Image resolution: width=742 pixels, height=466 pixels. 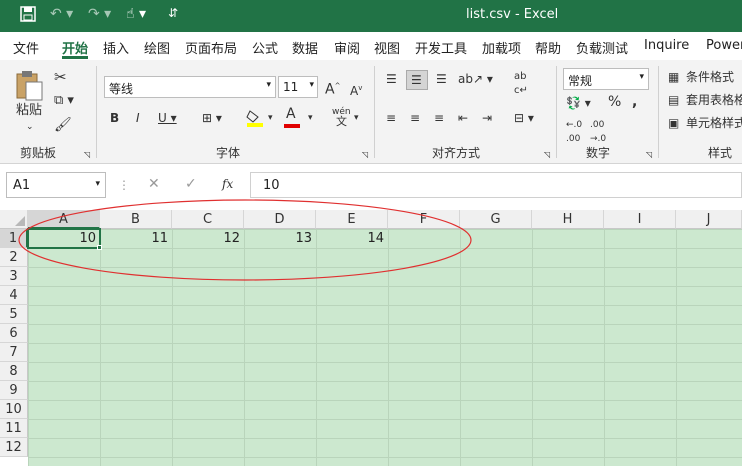 I want to click on font-name-select: 等线 ▾, so click(x=190, y=87).